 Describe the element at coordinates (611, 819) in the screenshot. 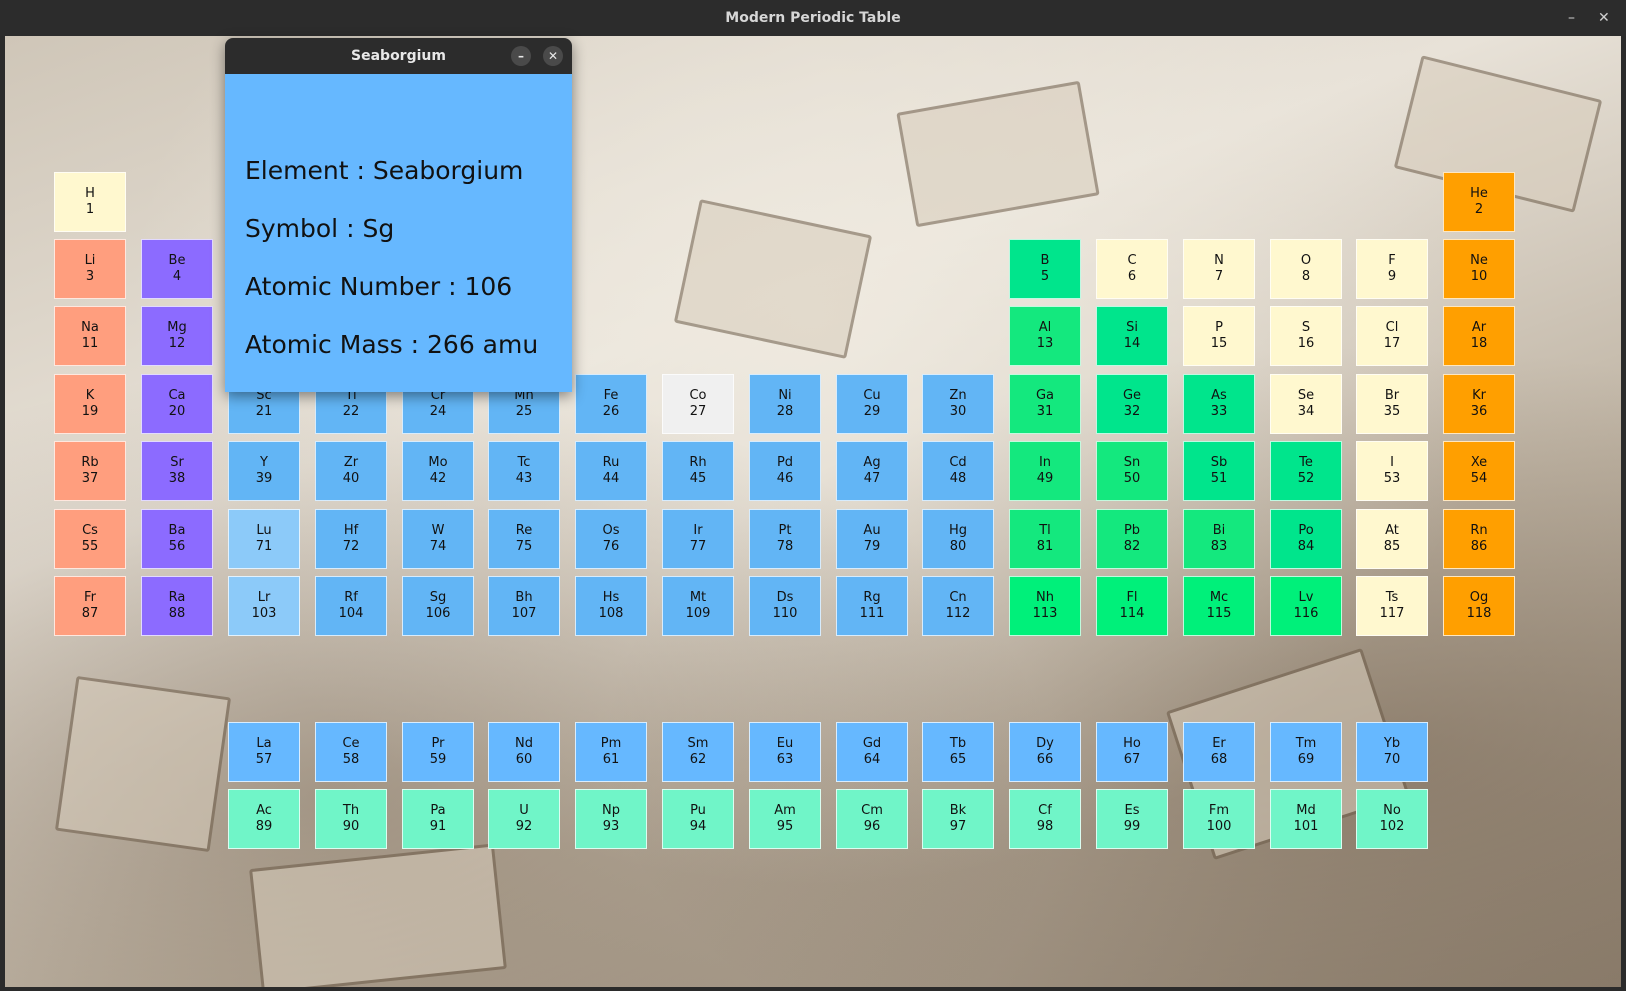

I see `element-tile-np: Np 93` at that location.